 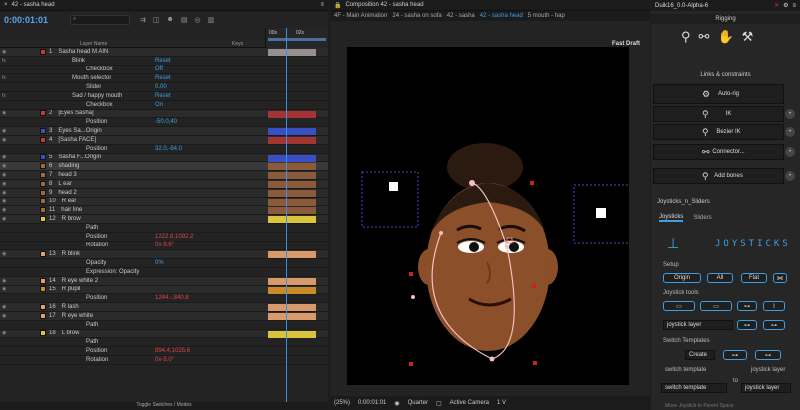 I want to click on layer-row: ◉ 18 L brow, so click(x=164, y=334).